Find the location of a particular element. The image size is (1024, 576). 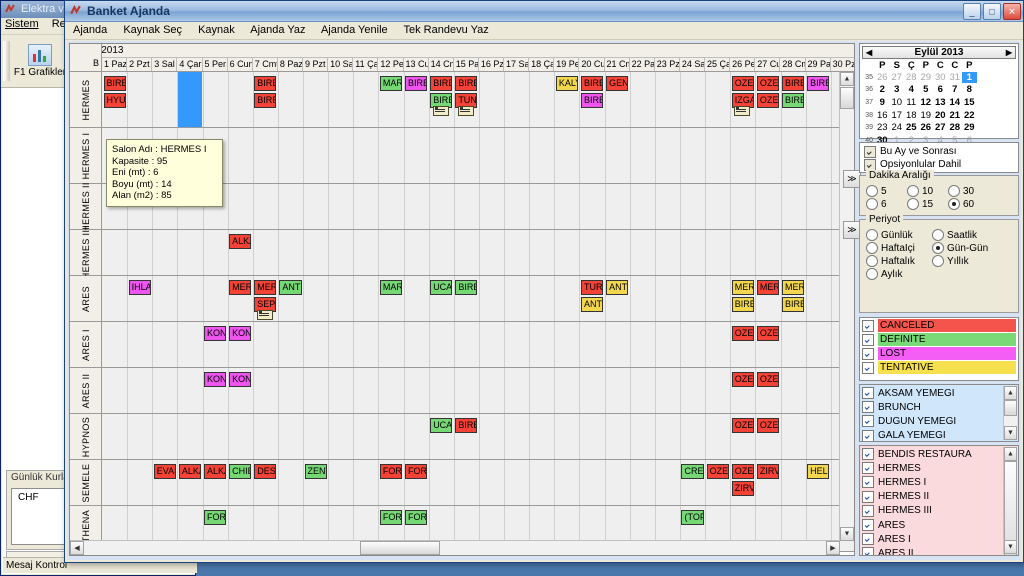

dakika-radio-15: 15 is located at coordinates (927, 204).